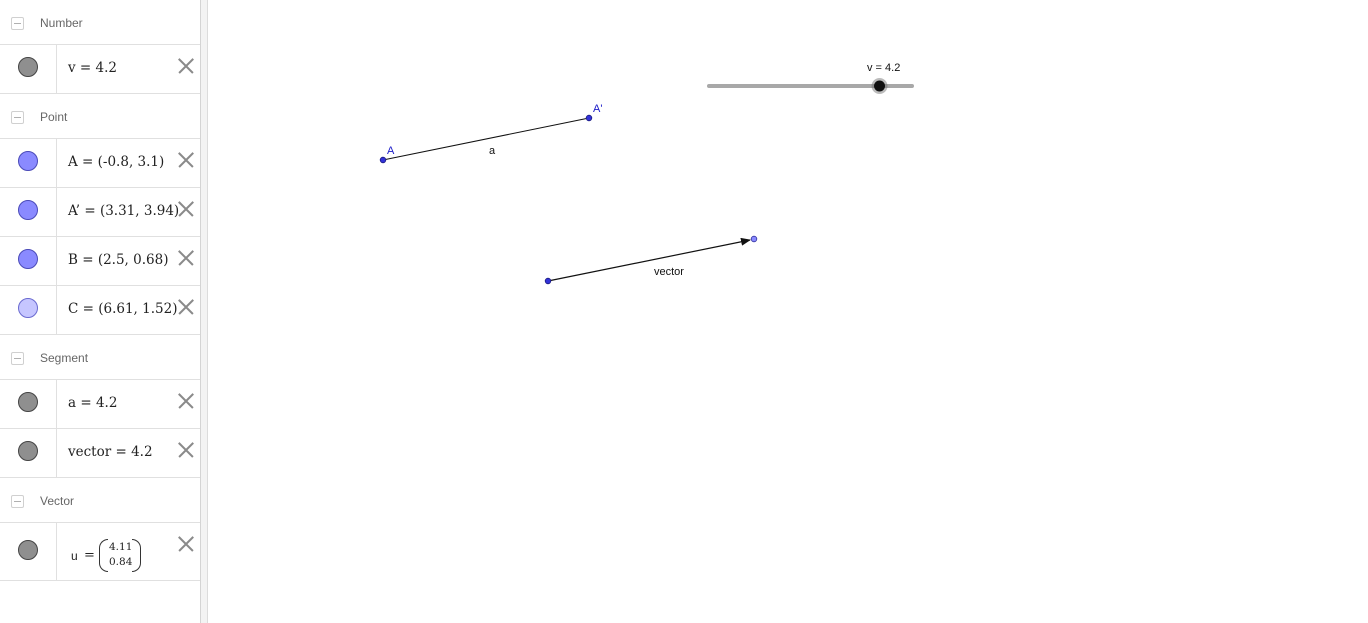 Image resolution: width=1368 pixels, height=623 pixels. Describe the element at coordinates (492, 151) in the screenshot. I see `segment-a-label: a` at that location.